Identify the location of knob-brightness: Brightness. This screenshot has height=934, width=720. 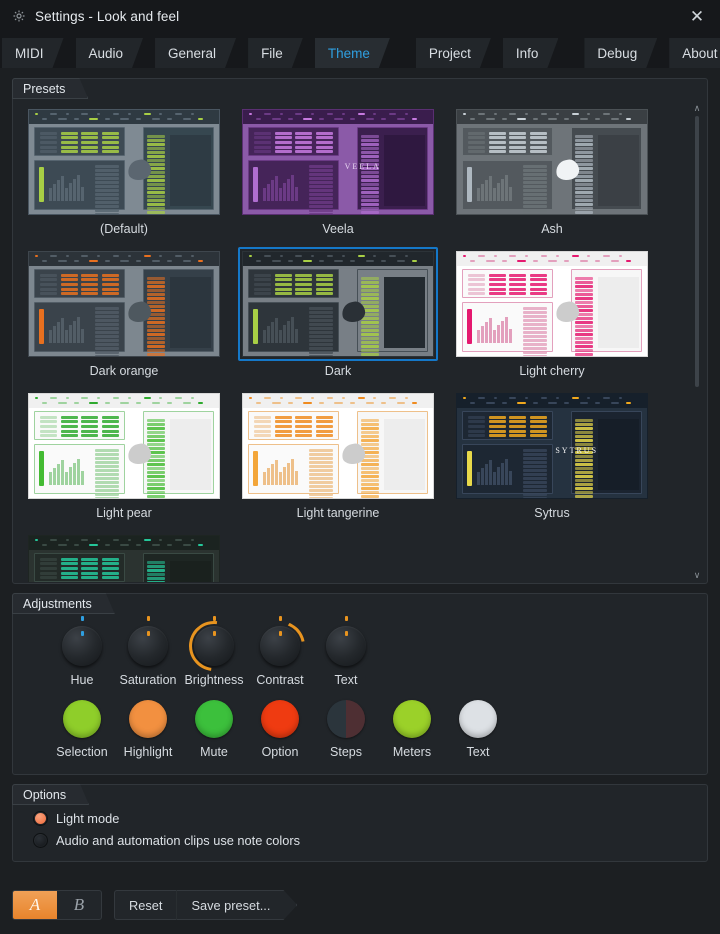
(214, 648).